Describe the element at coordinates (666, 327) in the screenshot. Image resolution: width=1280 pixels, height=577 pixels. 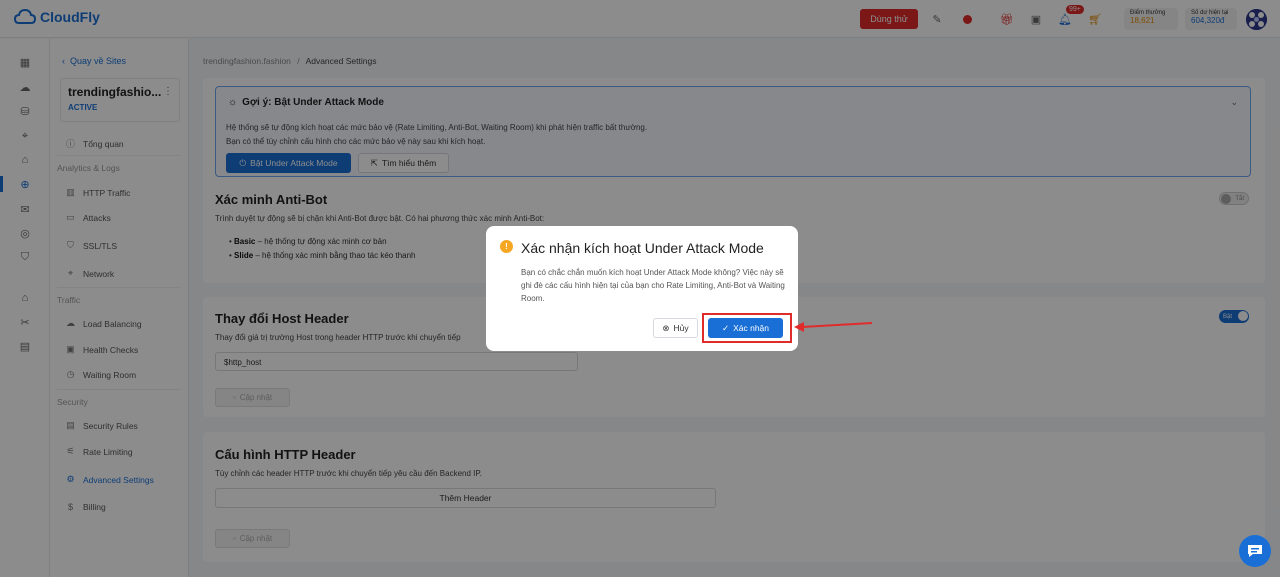
I see `close-circle-icon: ⊗` at that location.